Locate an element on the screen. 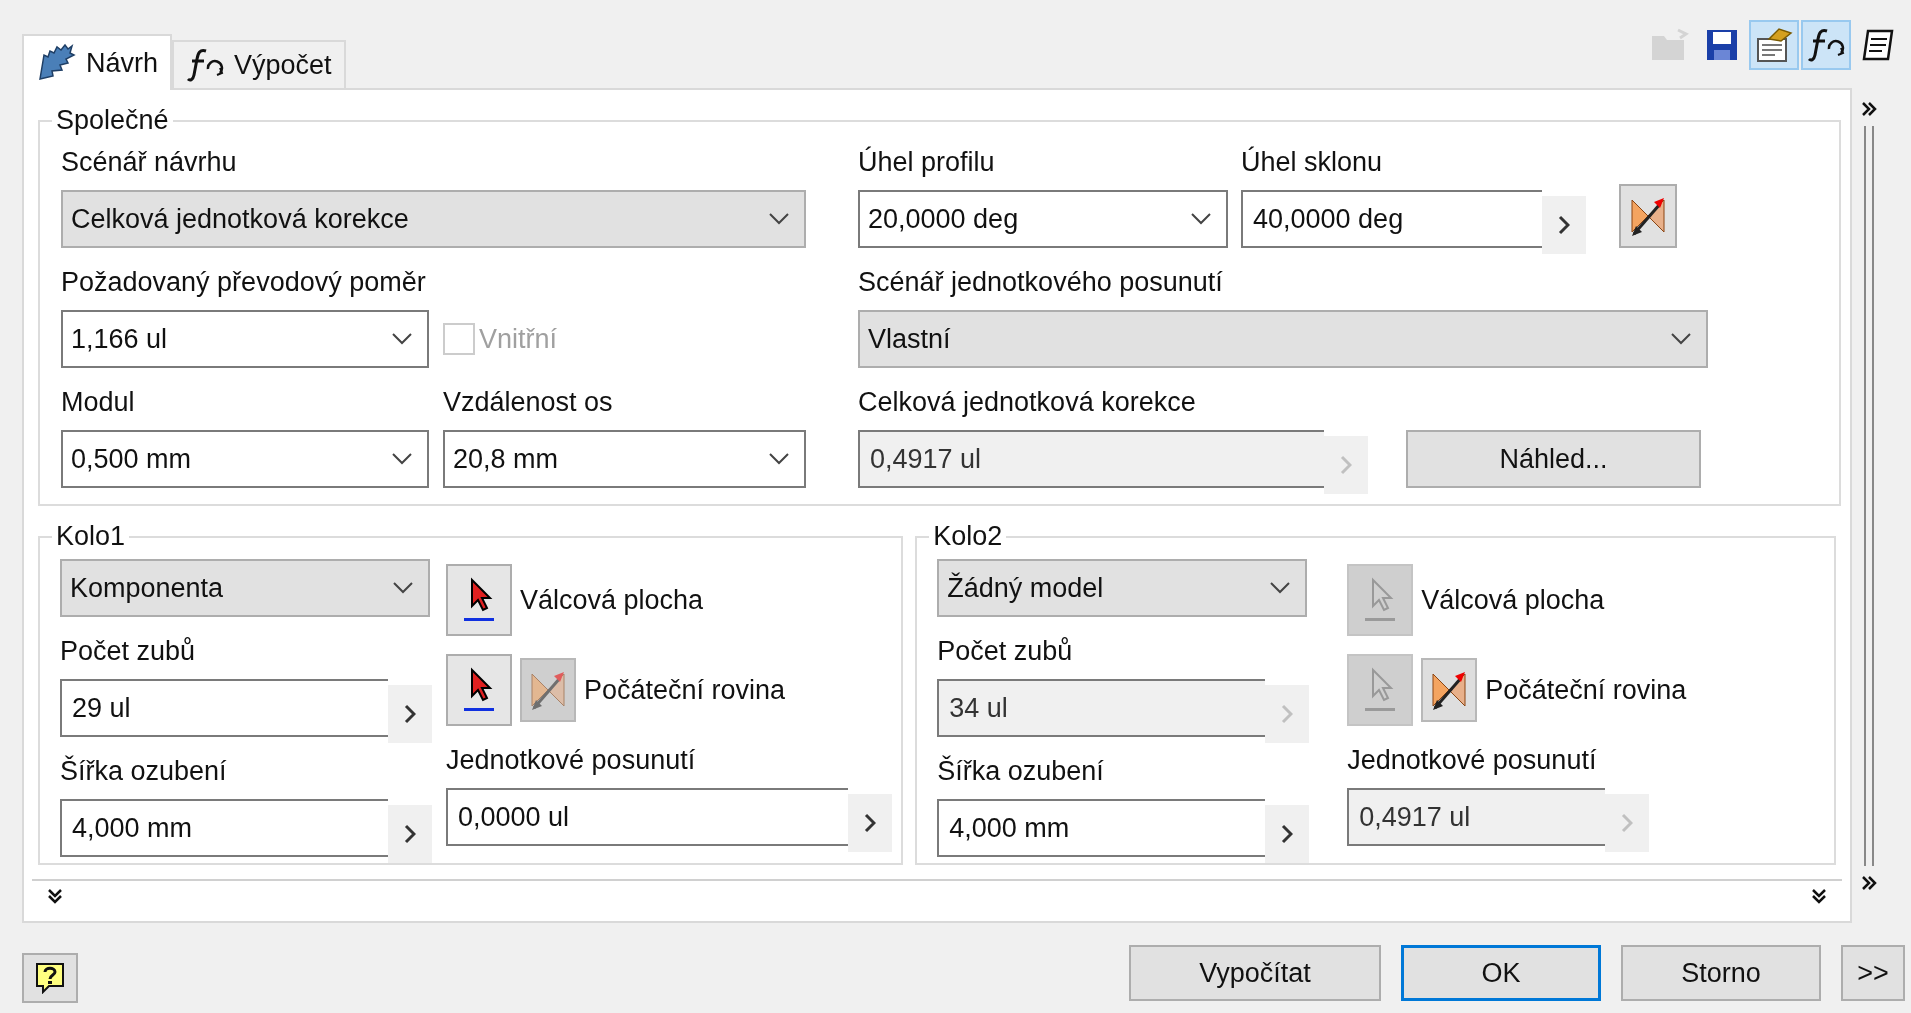 The height and width of the screenshot is (1013, 1911). field-label: Vzdálenost os is located at coordinates (528, 402).